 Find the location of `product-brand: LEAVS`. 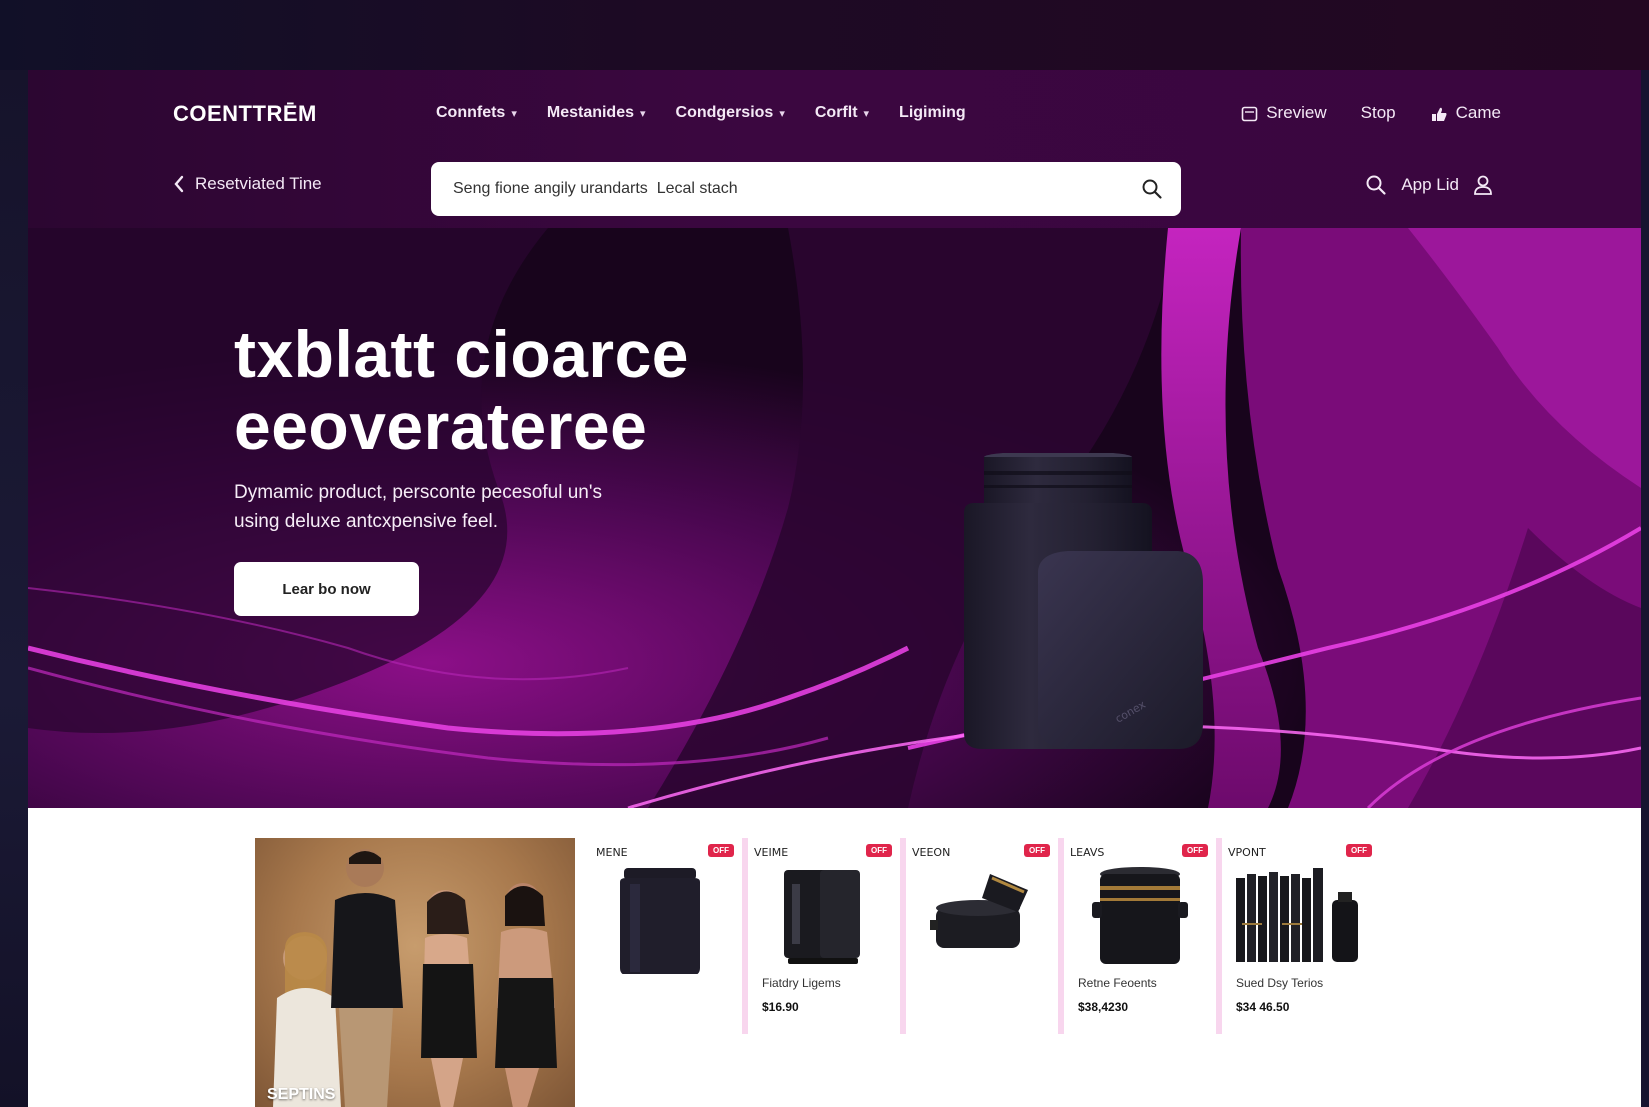

product-brand: LEAVS is located at coordinates (1087, 852).